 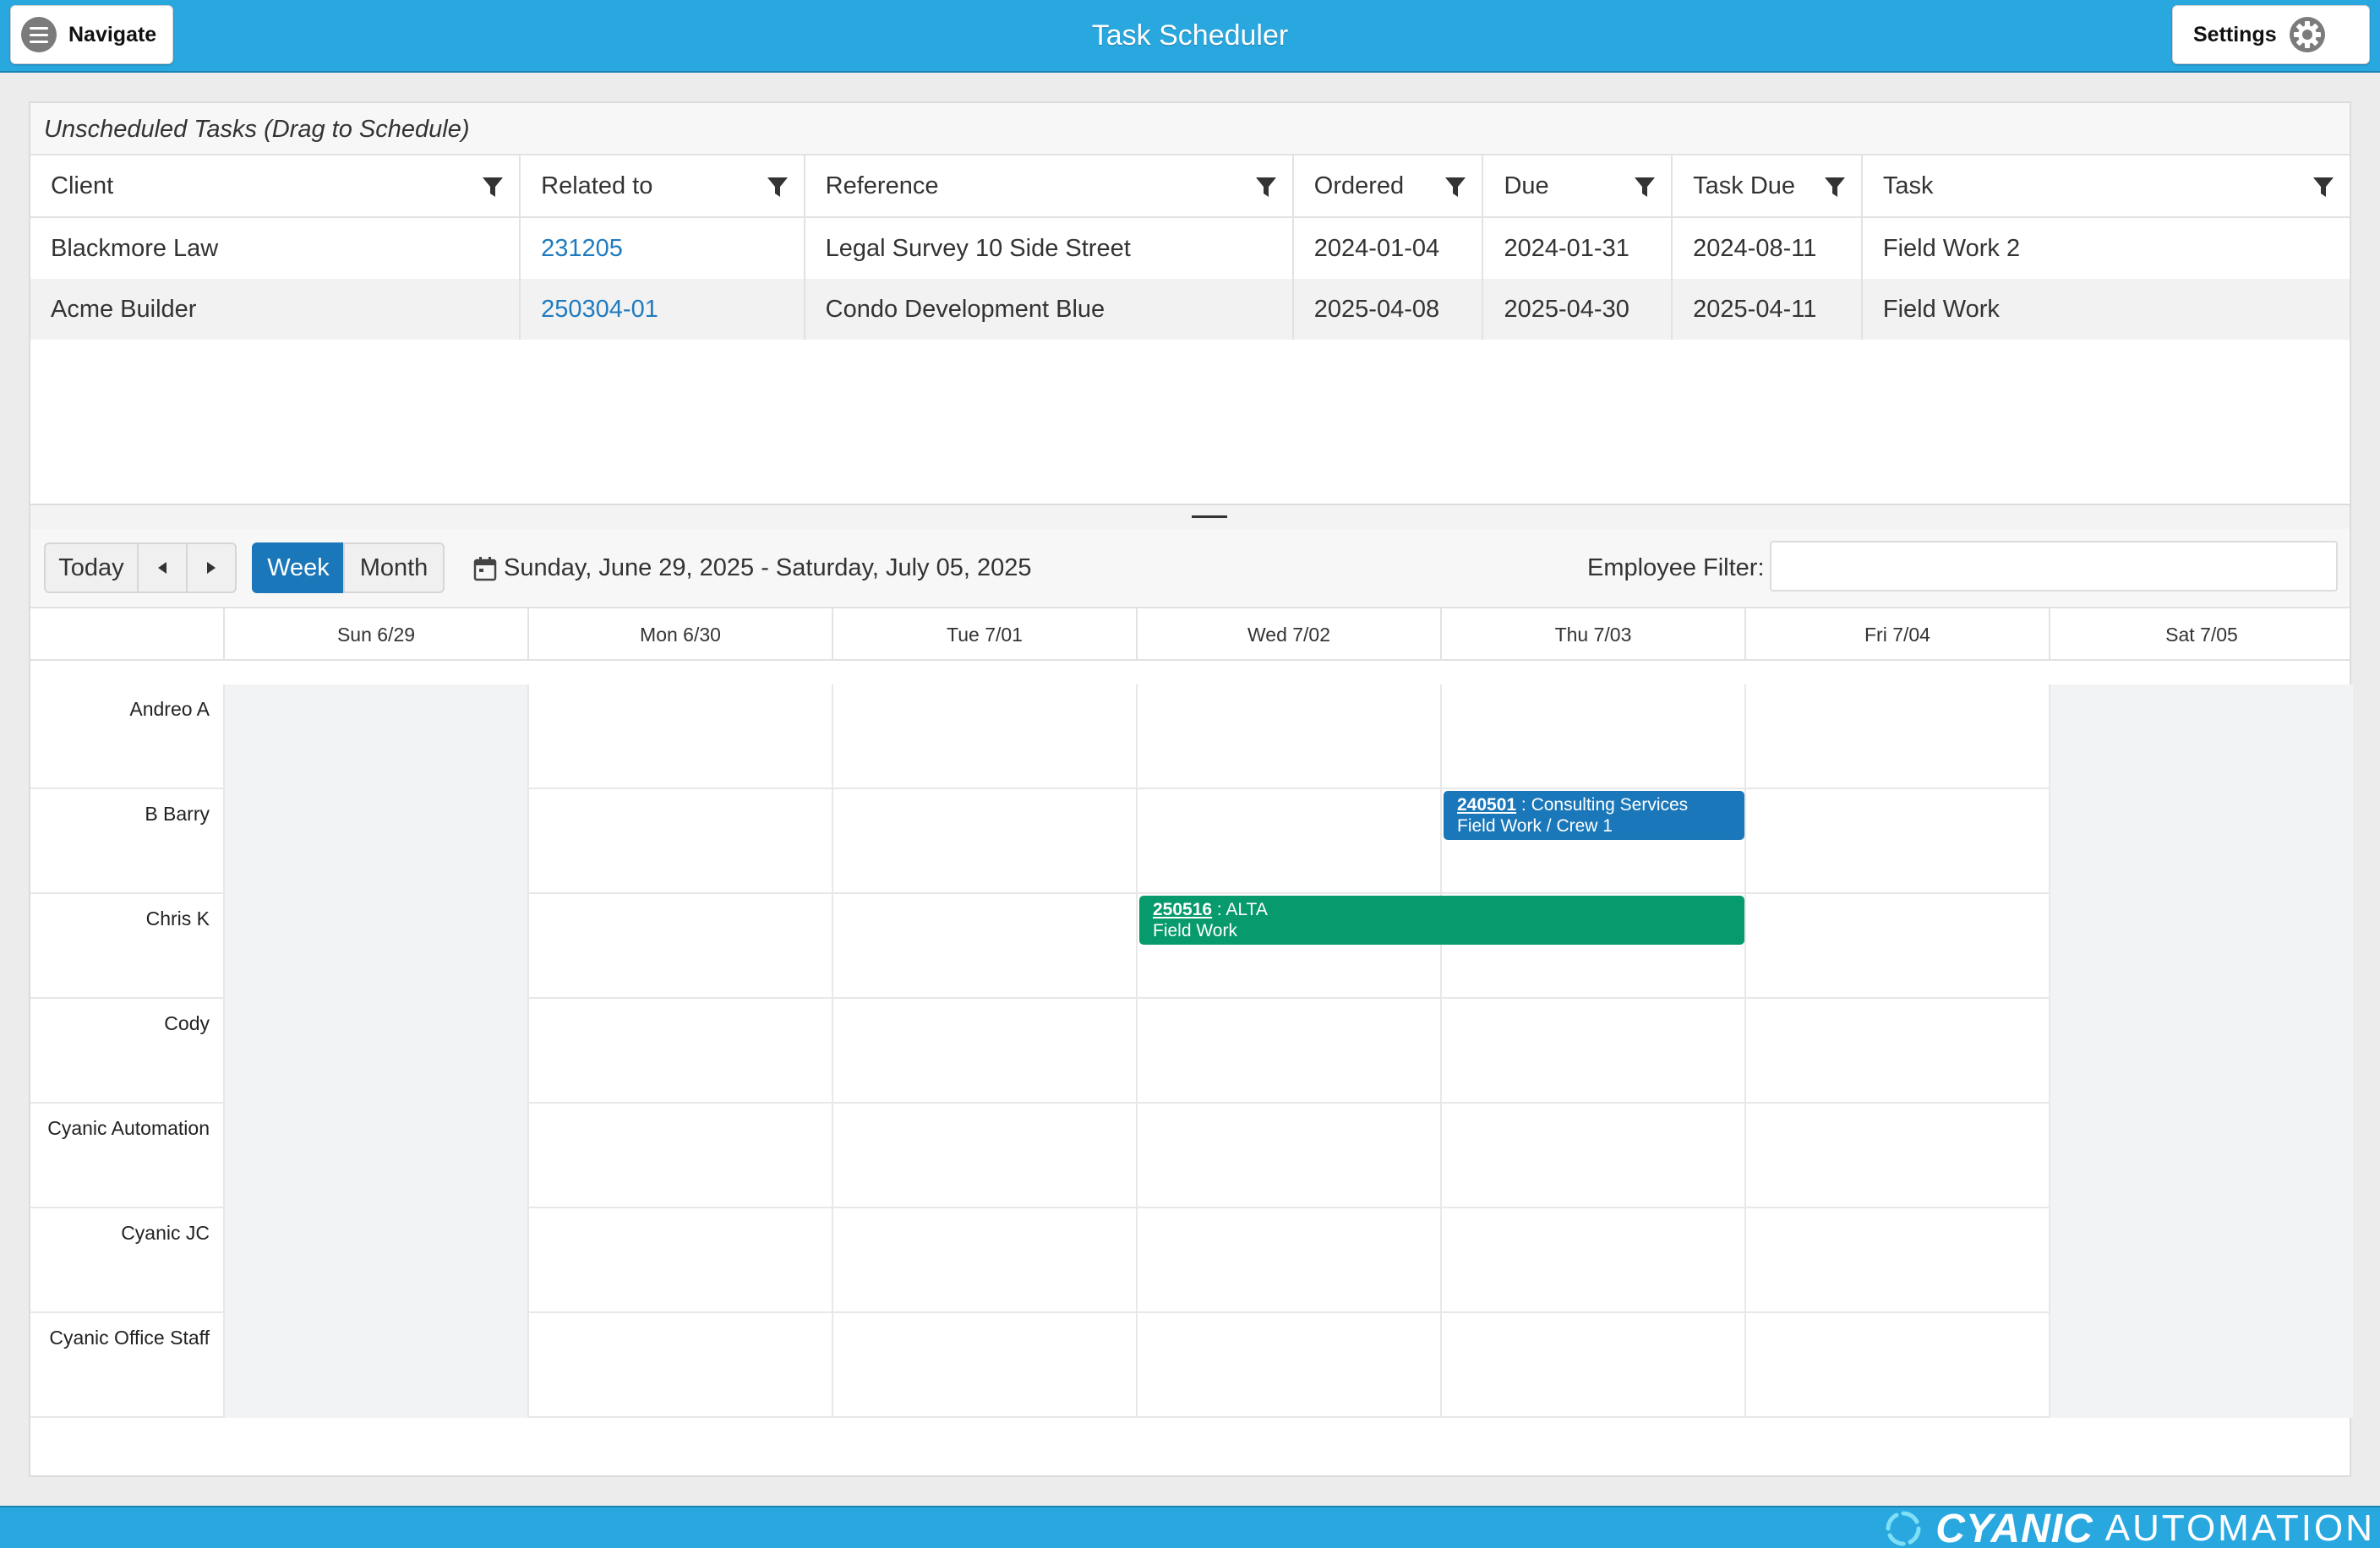 I want to click on related-link: 250304-01, so click(x=663, y=309).